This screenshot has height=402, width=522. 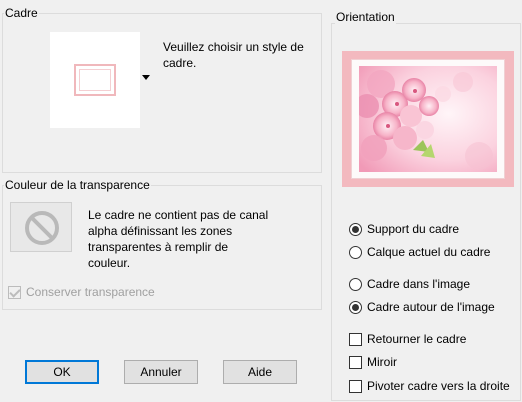 What do you see at coordinates (146, 77) in the screenshot?
I see `frame-style-dropdown-icon` at bounding box center [146, 77].